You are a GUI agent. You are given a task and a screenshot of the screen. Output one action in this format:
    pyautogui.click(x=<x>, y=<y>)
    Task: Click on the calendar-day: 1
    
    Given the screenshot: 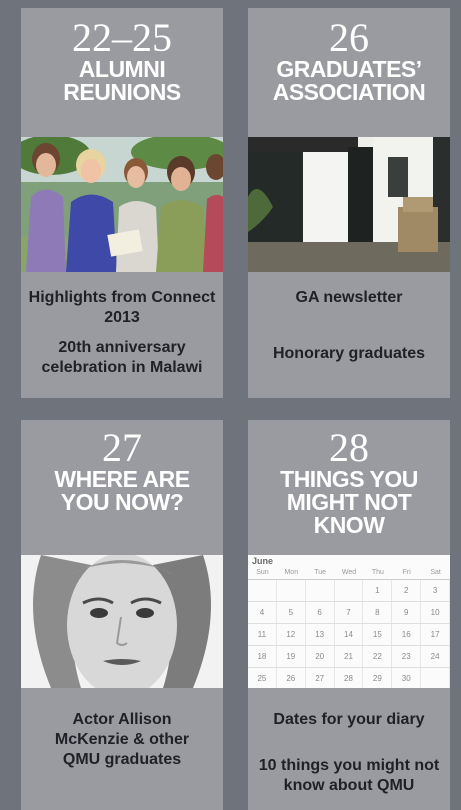 What is the action you would take?
    pyautogui.click(x=378, y=590)
    